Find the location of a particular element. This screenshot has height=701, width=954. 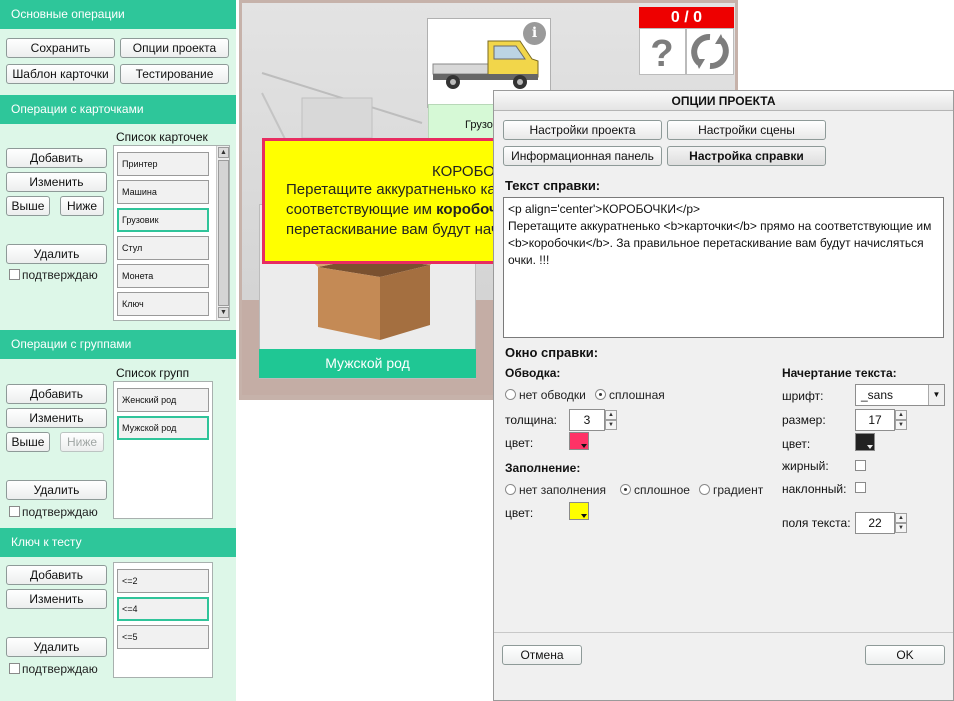

edit-group-button: Изменить is located at coordinates (56, 418).